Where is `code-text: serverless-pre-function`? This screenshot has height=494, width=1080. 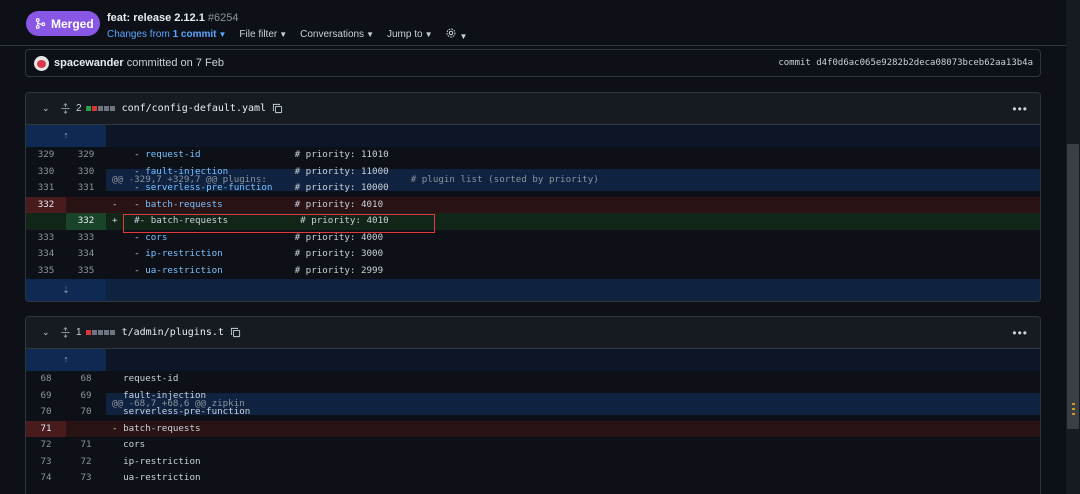
code-text: serverless-pre-function is located at coordinates (187, 411).